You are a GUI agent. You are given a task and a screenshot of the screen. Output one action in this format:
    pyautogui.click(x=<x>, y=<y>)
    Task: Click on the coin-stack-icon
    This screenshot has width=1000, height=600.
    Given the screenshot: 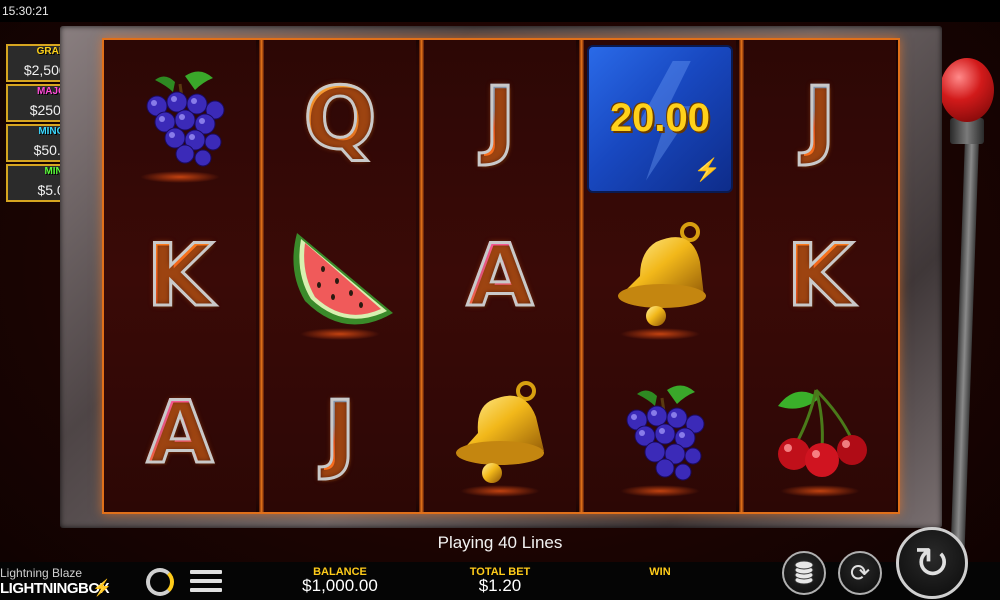 What is the action you would take?
    pyautogui.click(x=804, y=572)
    